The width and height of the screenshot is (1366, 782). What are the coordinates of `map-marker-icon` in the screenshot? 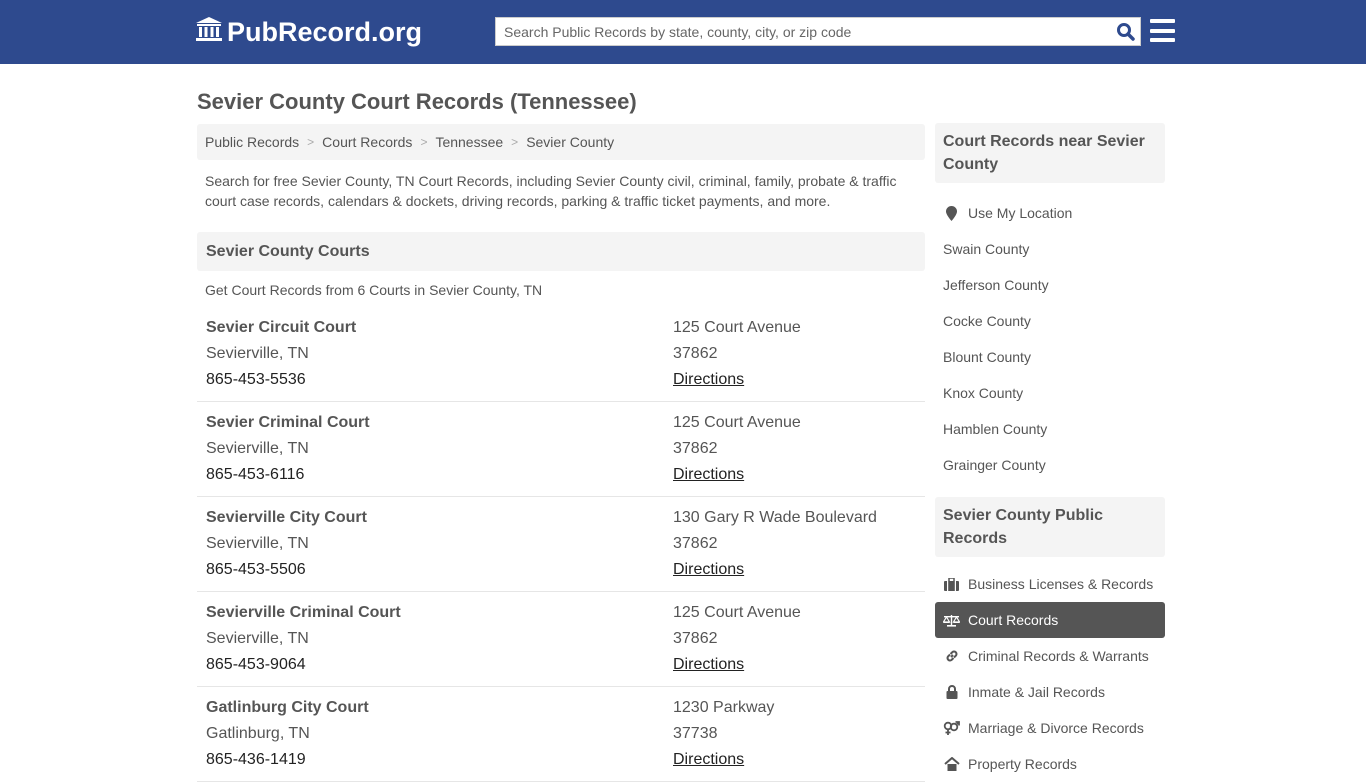 It's located at (951, 213).